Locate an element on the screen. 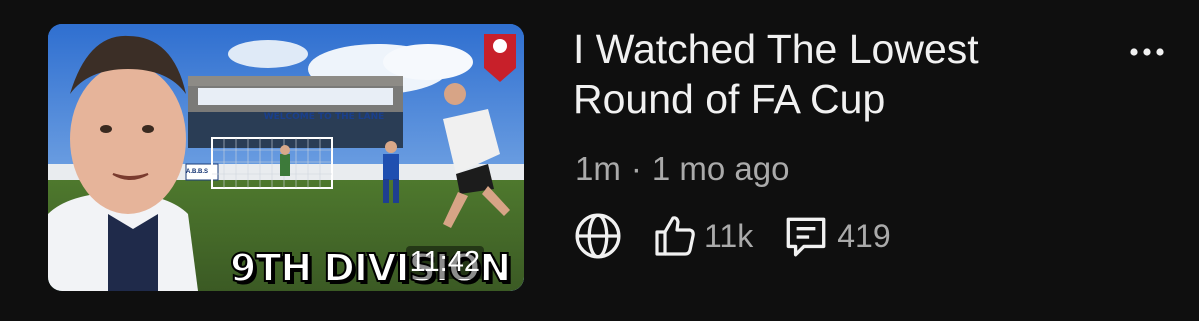 Image resolution: width=1199 pixels, height=321 pixels. visibility-stat is located at coordinates (598, 236).